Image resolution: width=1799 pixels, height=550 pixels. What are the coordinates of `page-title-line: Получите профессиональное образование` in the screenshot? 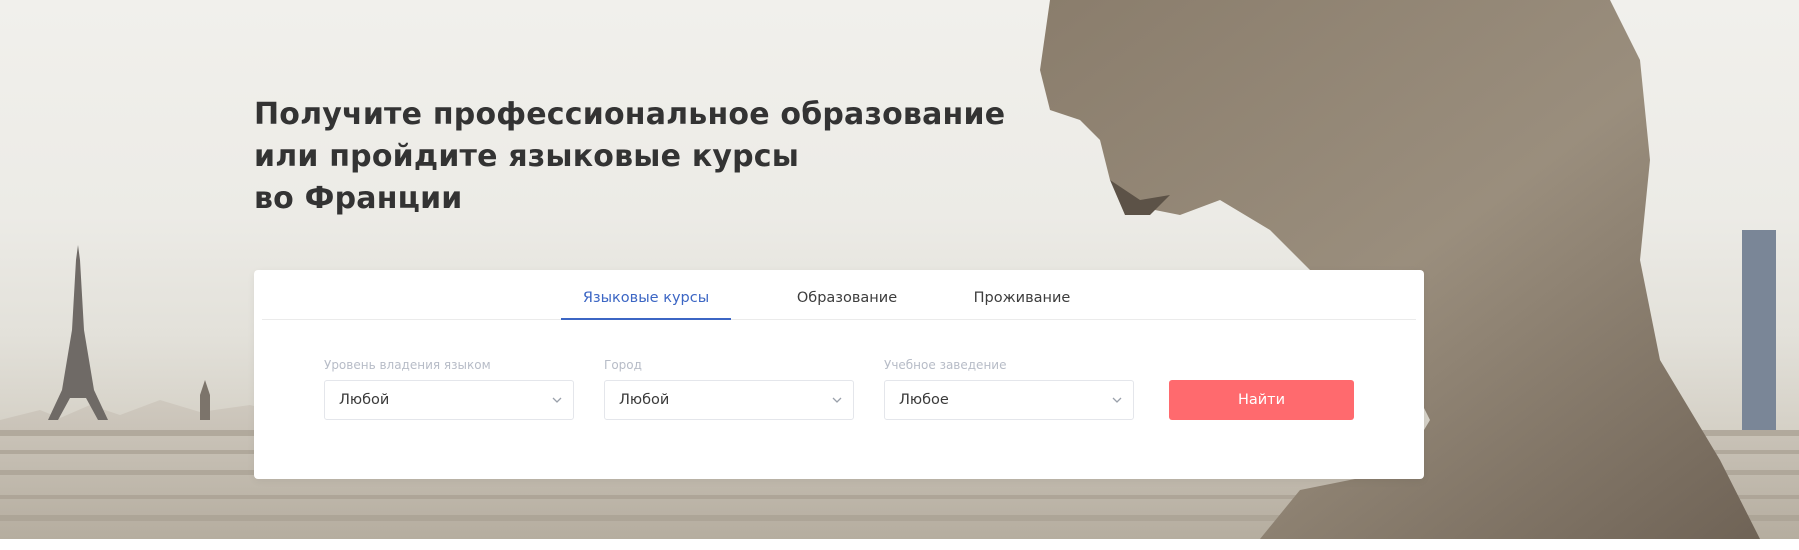 It's located at (630, 114).